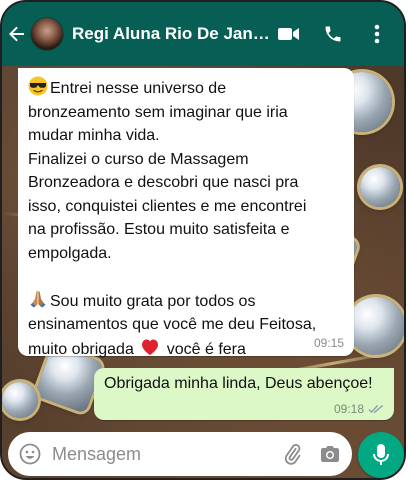 This screenshot has height=482, width=409. What do you see at coordinates (206, 349) in the screenshot?
I see `message-line: você é fera` at bounding box center [206, 349].